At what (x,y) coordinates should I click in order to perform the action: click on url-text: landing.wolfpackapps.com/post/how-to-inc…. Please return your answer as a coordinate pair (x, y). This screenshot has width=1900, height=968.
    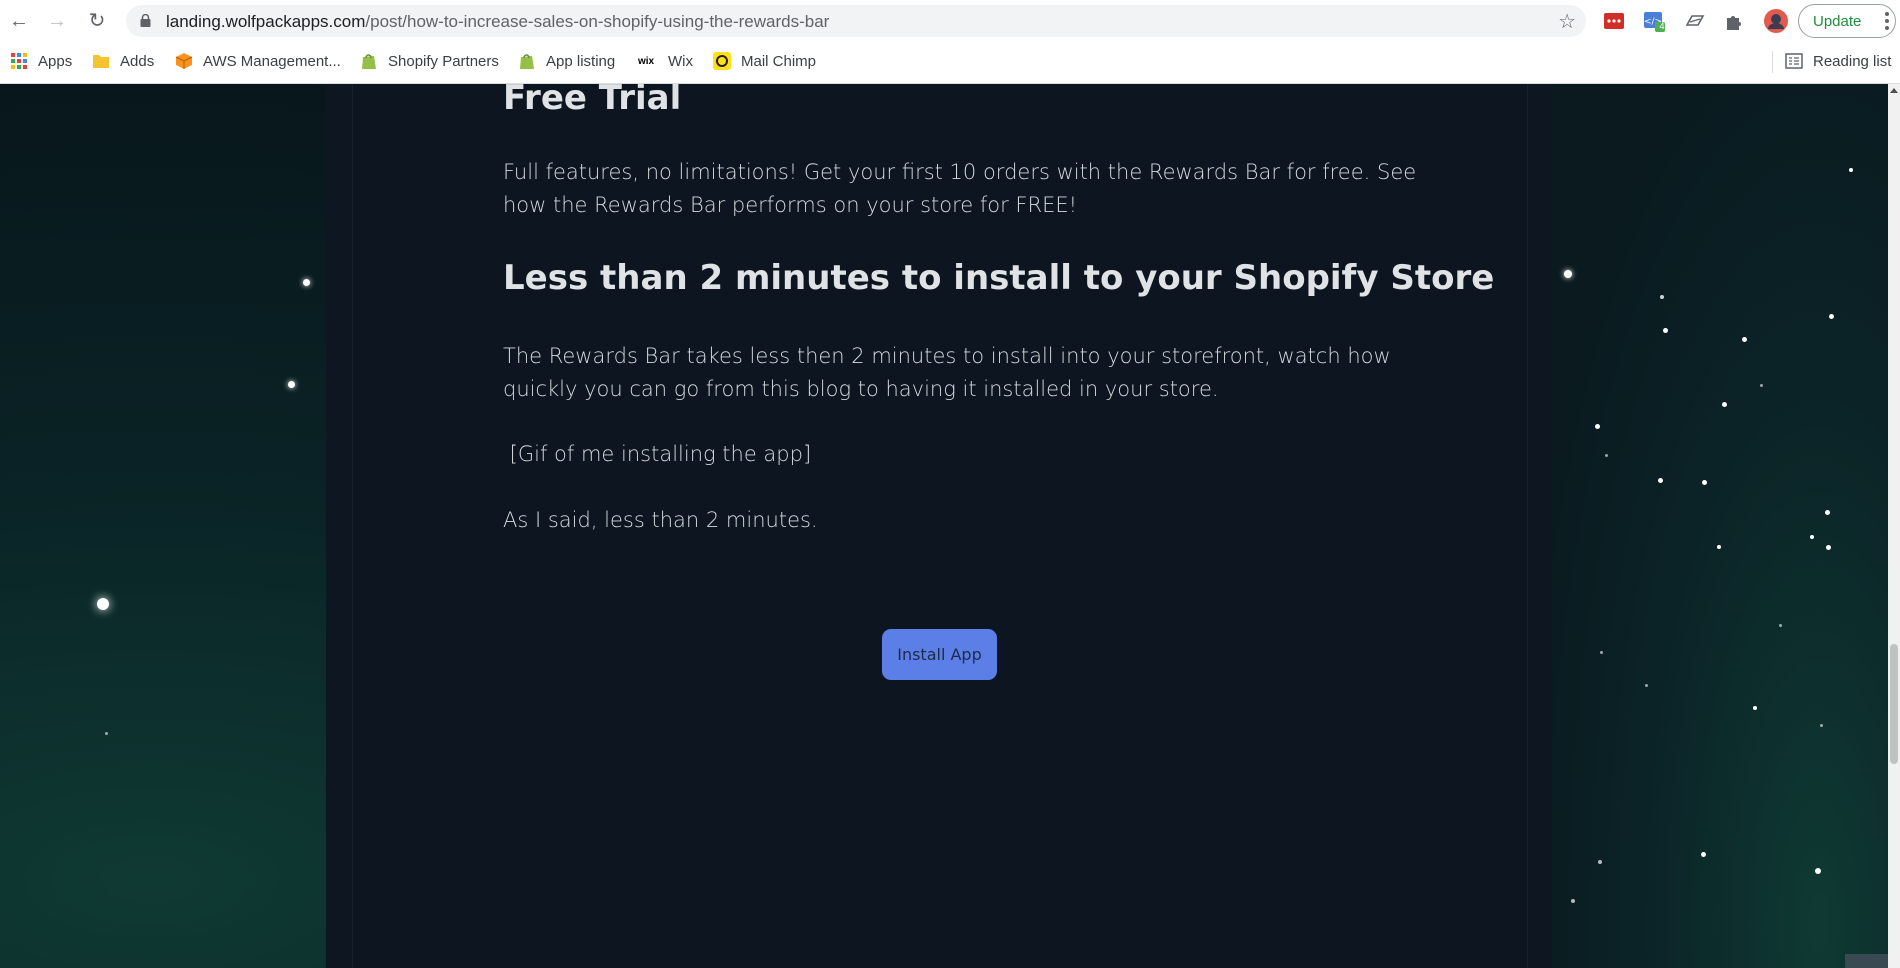
    Looking at the image, I should click on (498, 21).